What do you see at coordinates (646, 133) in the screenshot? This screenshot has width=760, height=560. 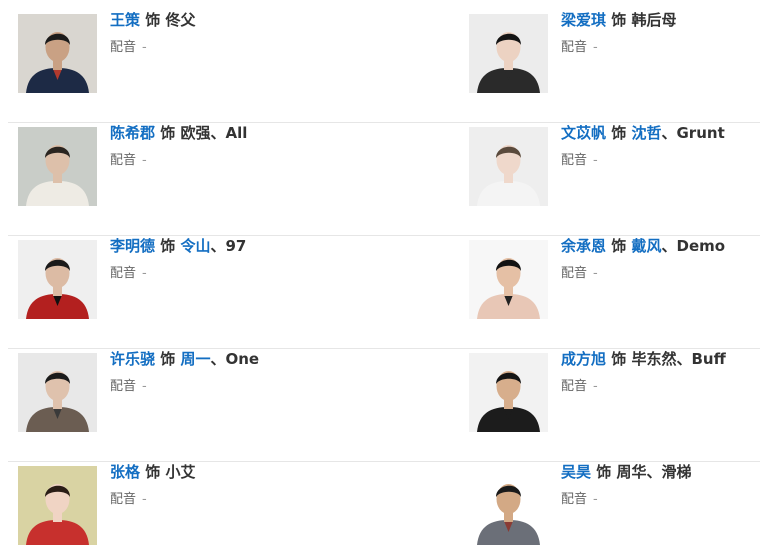 I see `role-name-link: 沈哲` at bounding box center [646, 133].